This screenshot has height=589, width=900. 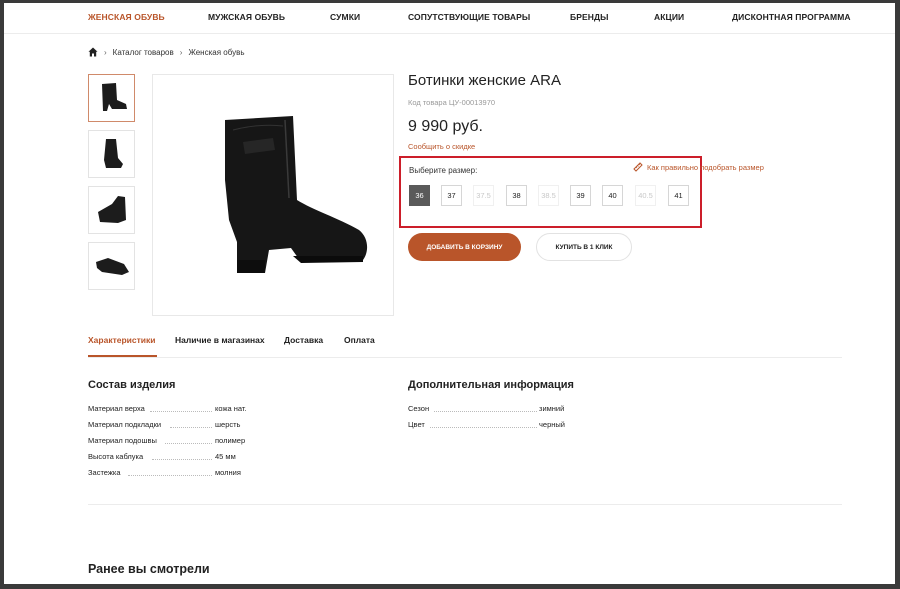 I want to click on spec-row: Высота каблука 45 мм, so click(x=178, y=457).